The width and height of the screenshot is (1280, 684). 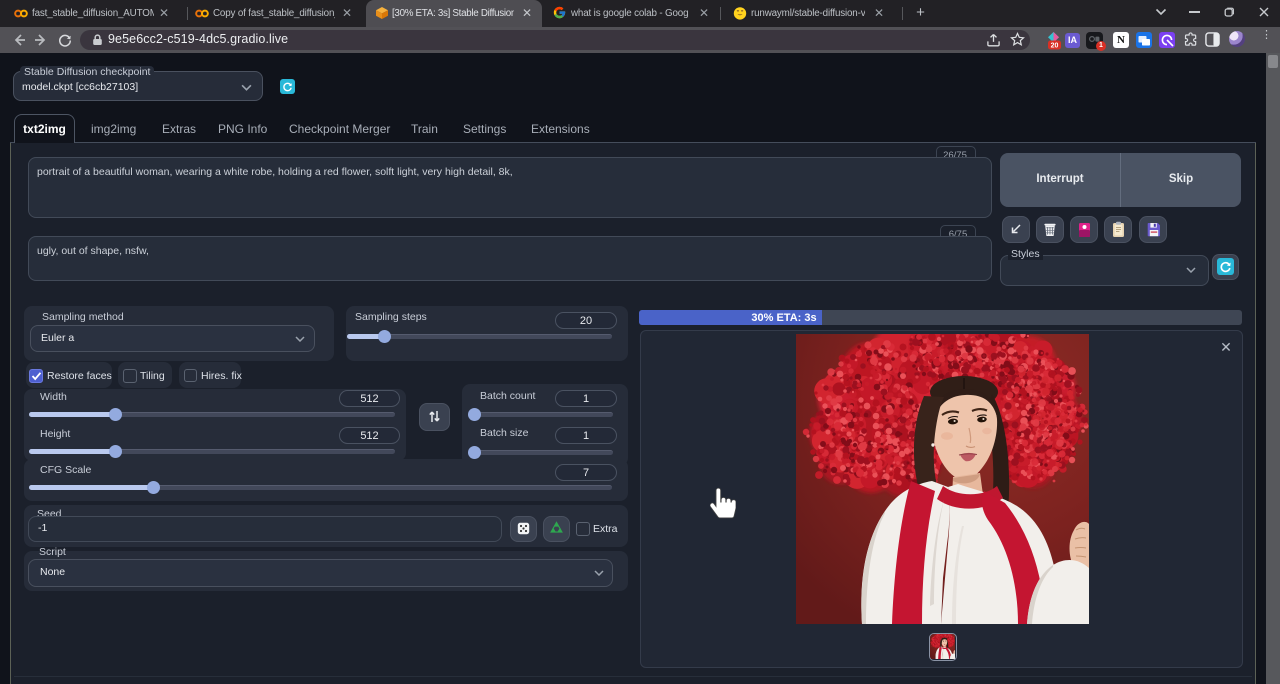 I want to click on svg-text: 20, so click(x=1055, y=46).